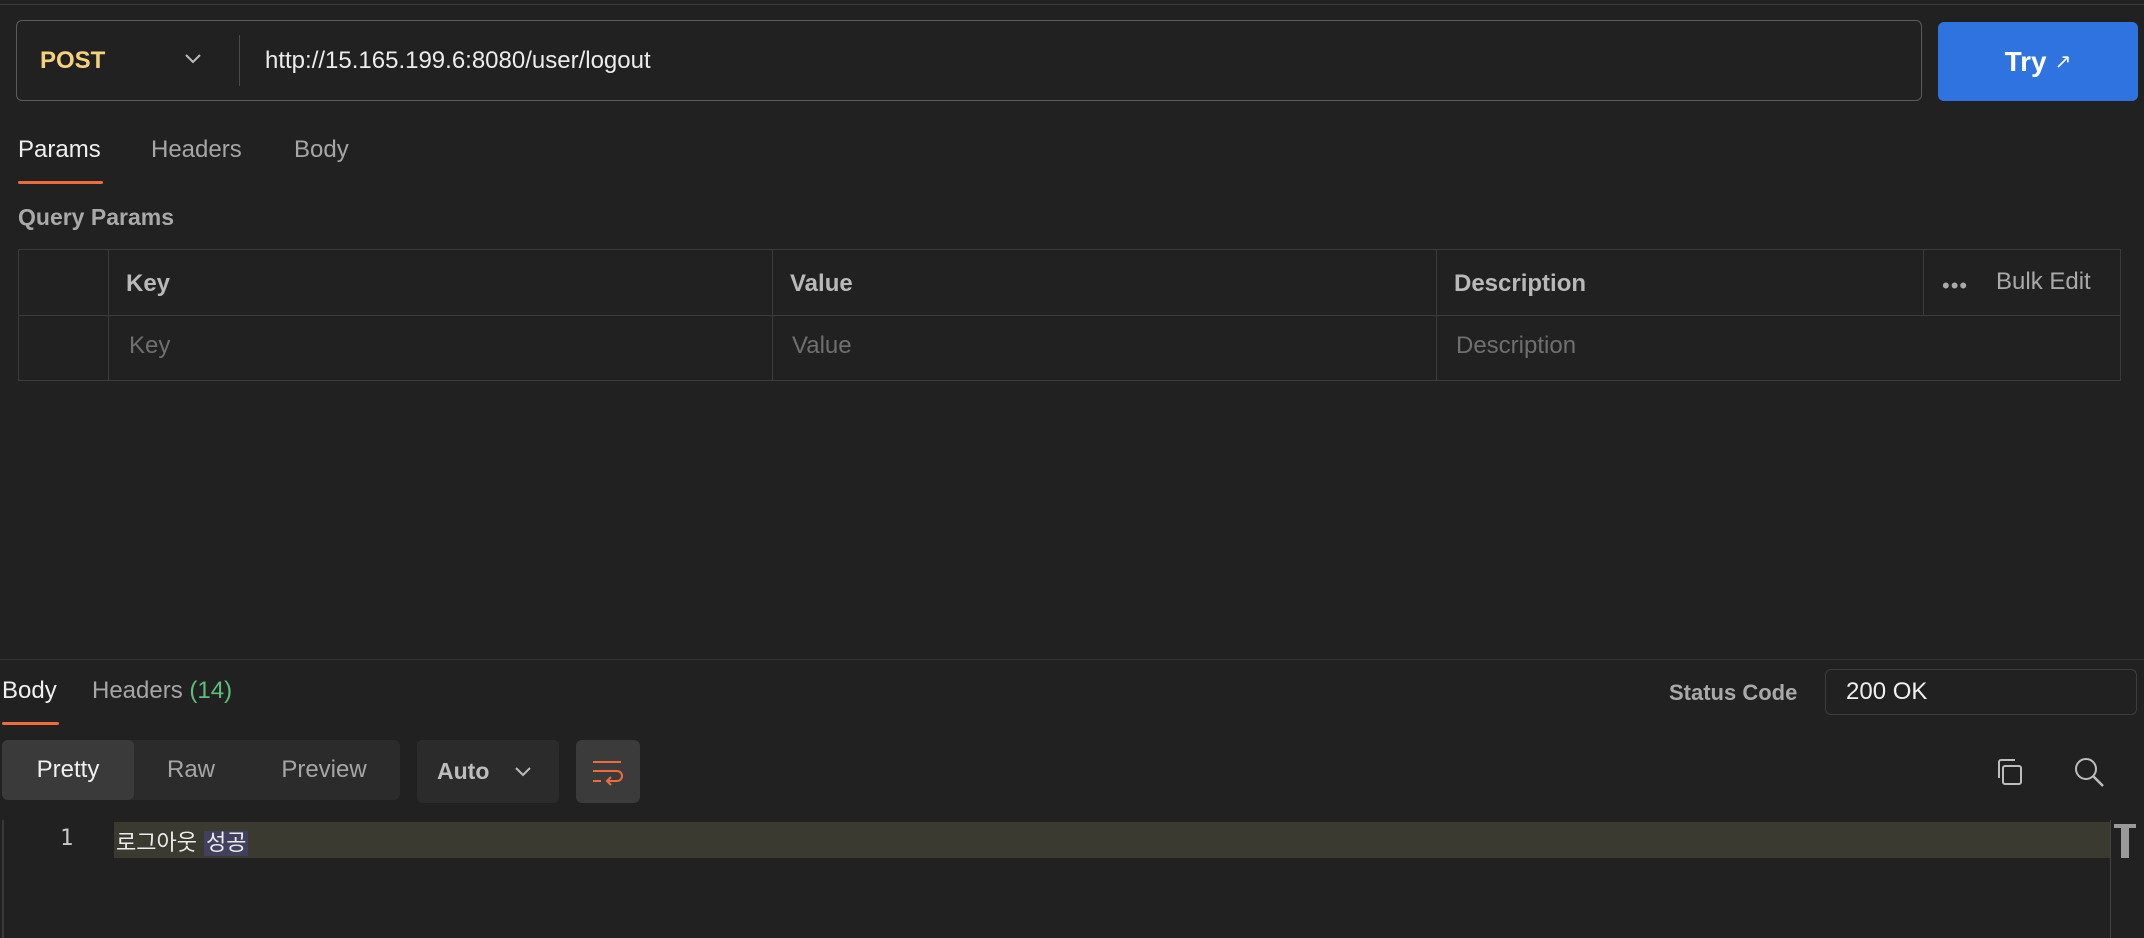  I want to click on top-divider, so click(1072, 4).